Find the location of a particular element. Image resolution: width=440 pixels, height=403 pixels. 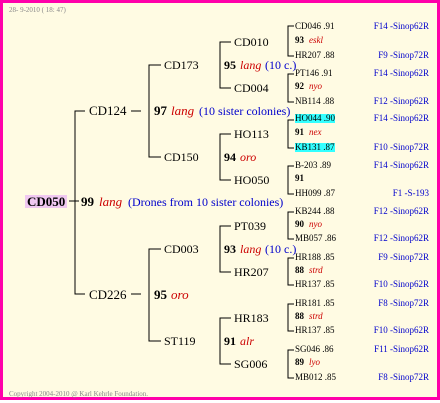

gen1-note: (10 sister colonies) is located at coordinates (245, 111).